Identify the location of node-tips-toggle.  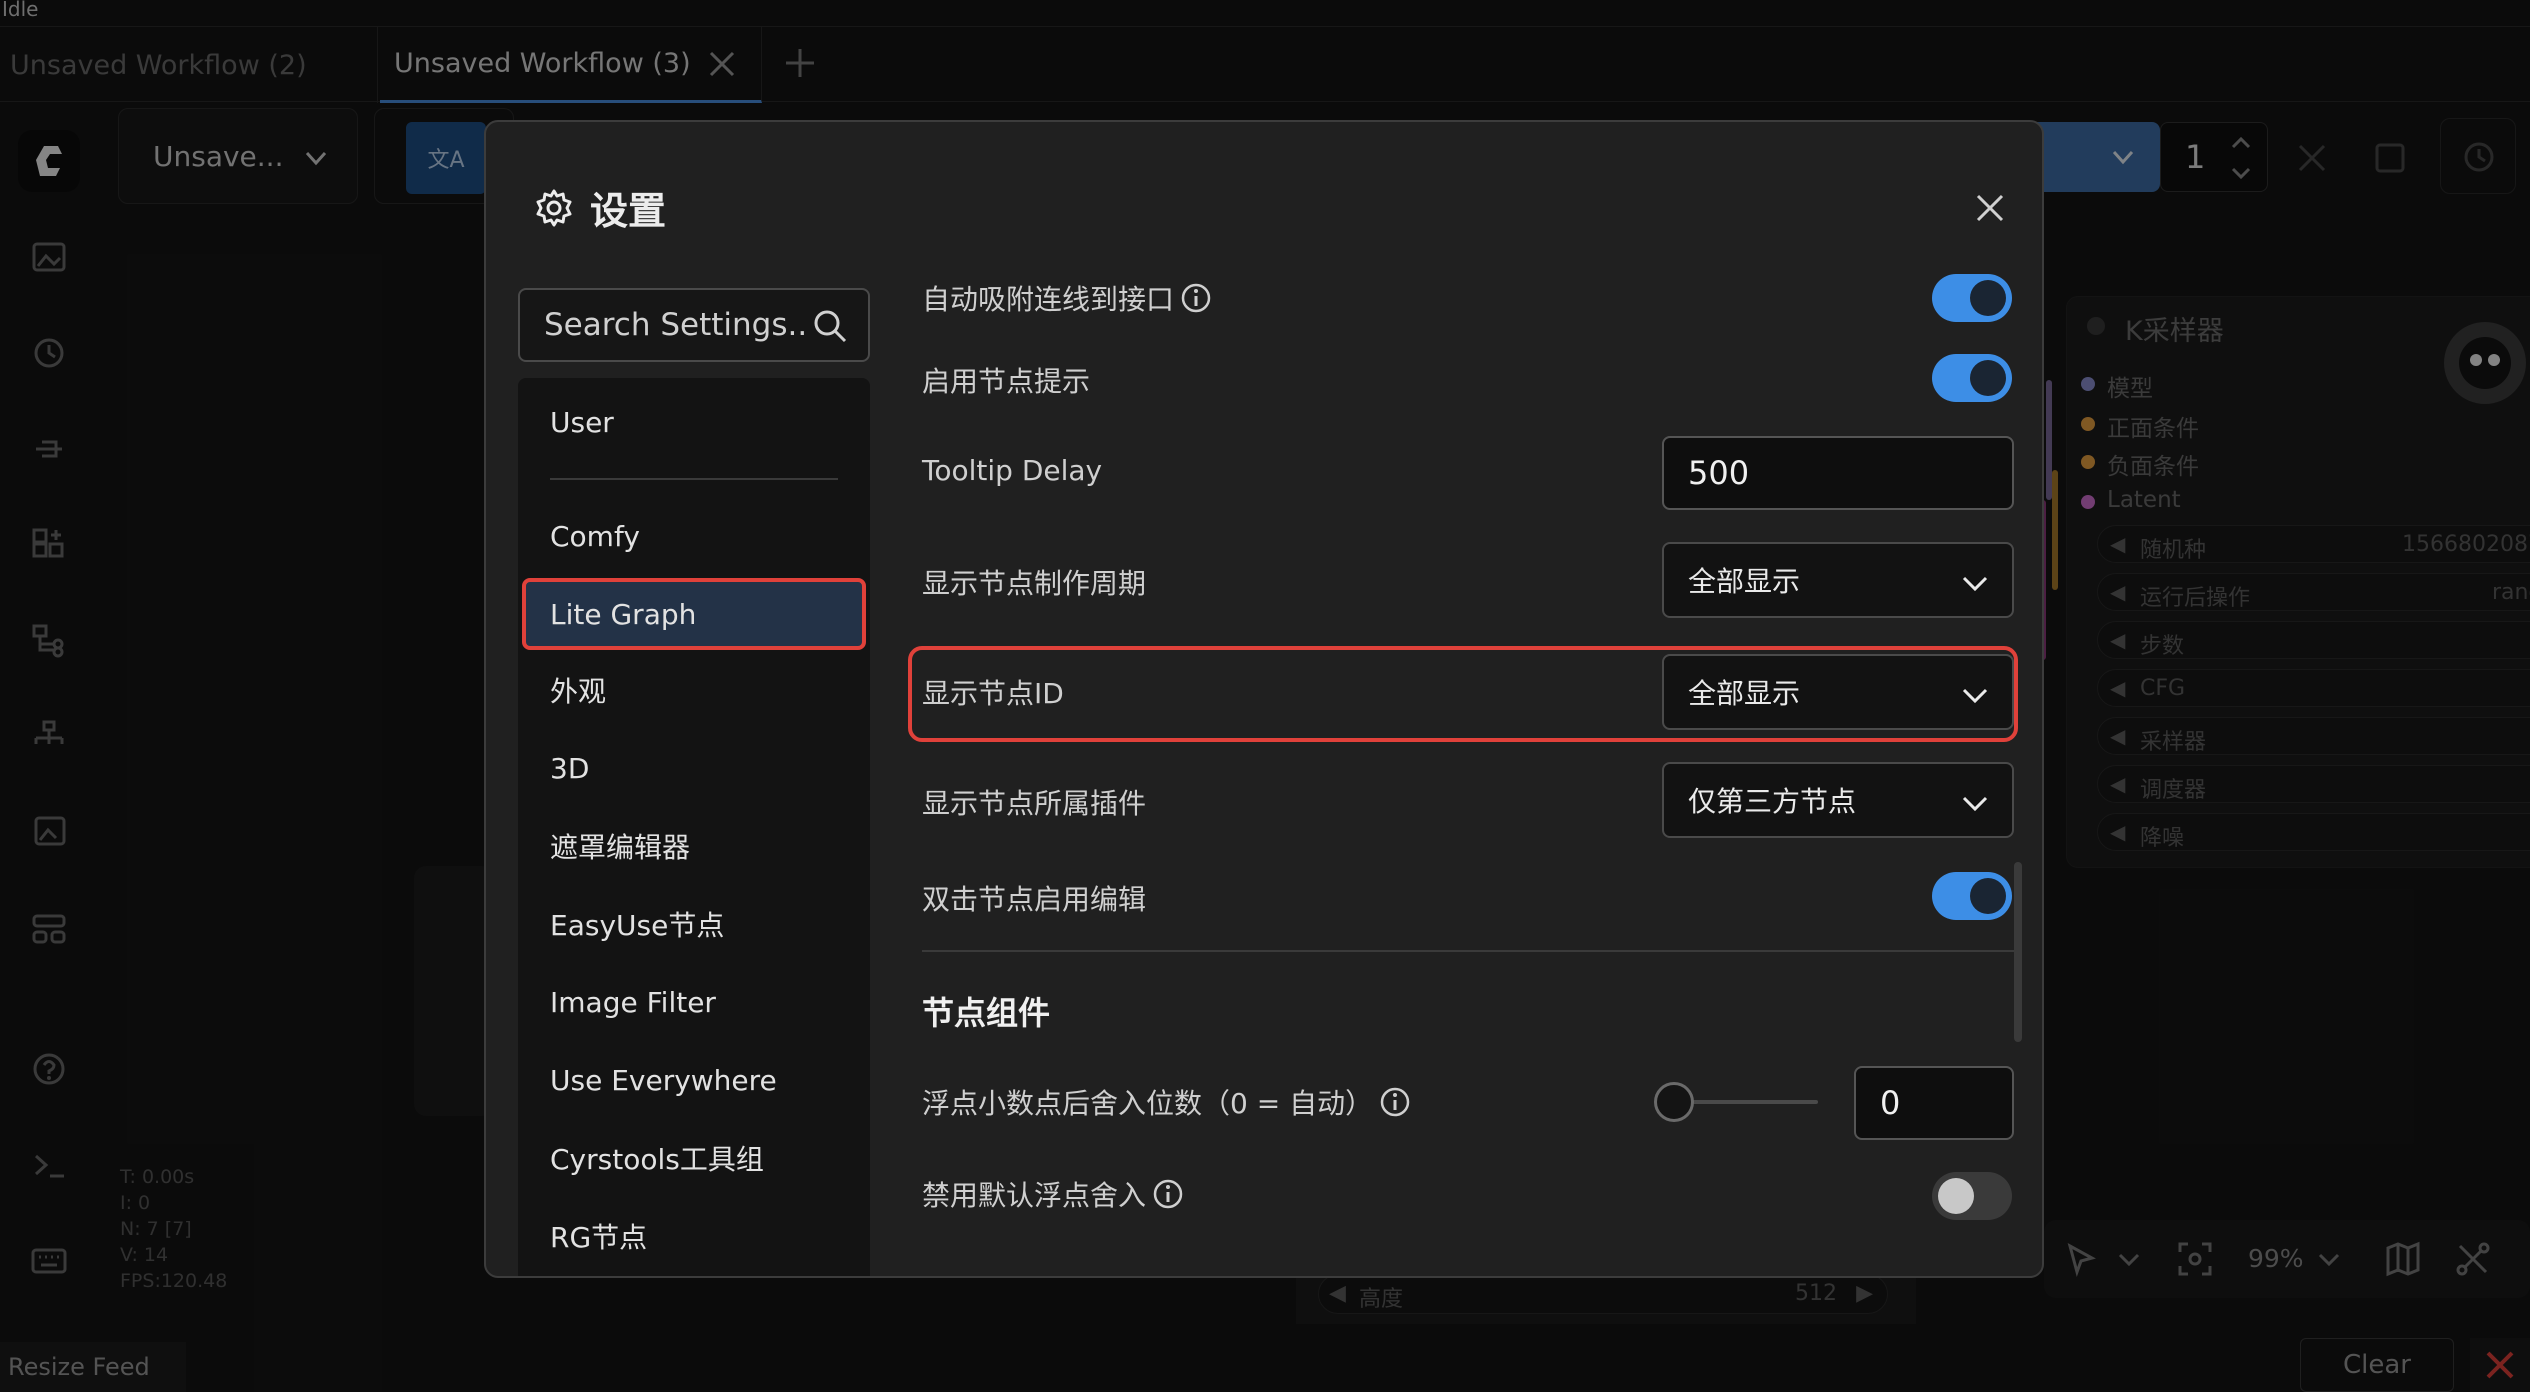
(1972, 378).